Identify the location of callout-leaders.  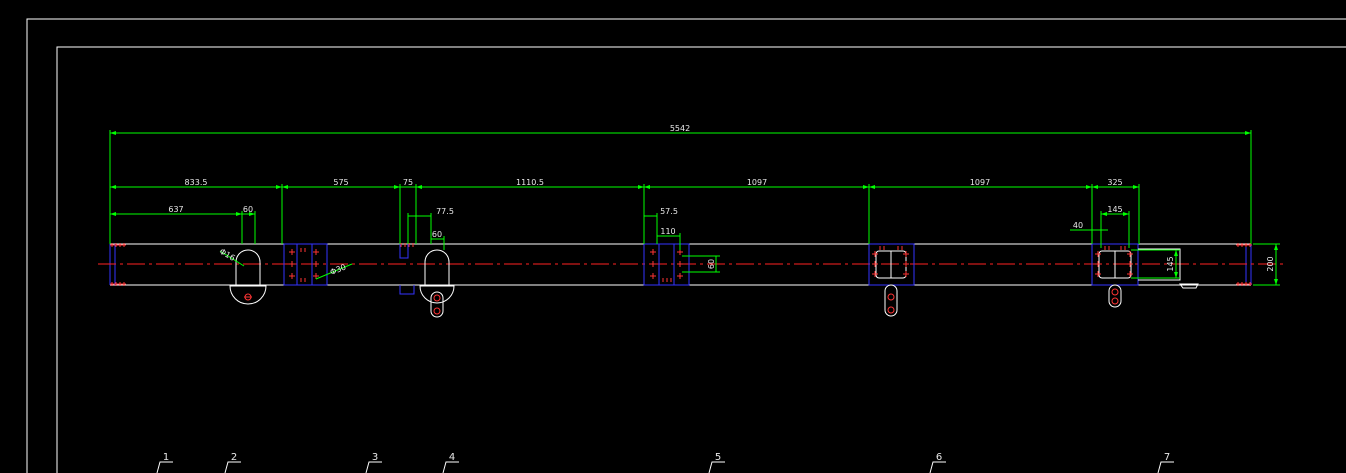
(665, 467).